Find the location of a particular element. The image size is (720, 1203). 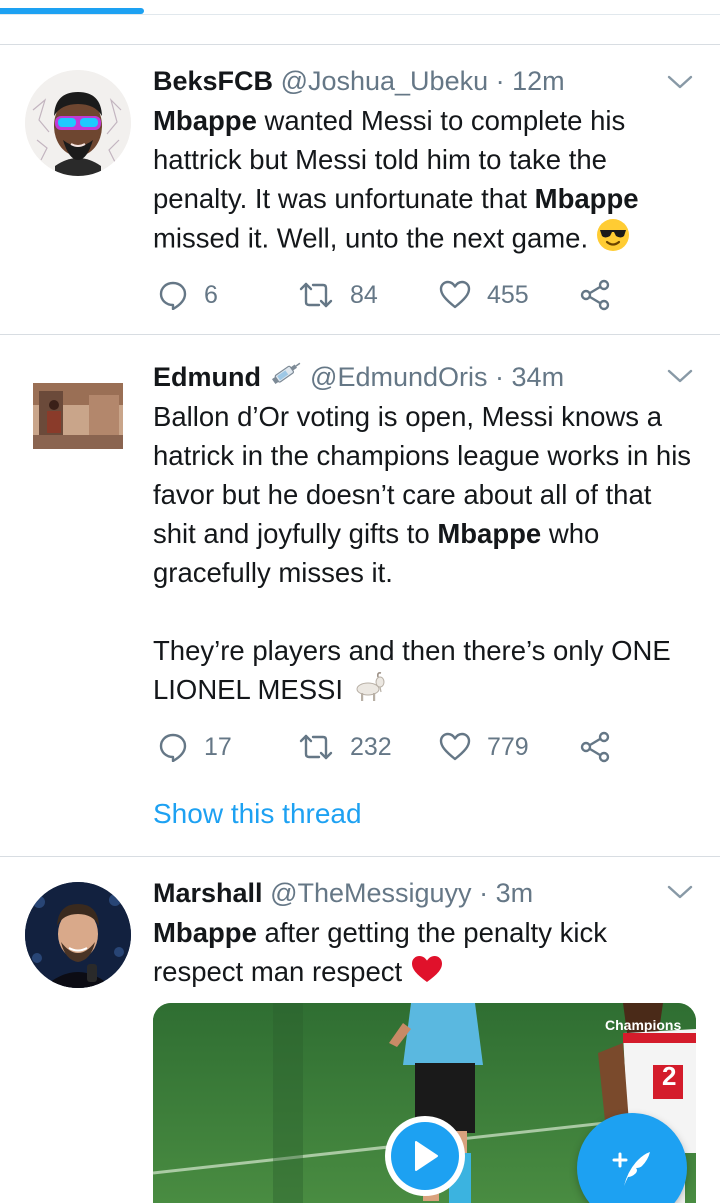

syringe-icon is located at coordinates (286, 378).